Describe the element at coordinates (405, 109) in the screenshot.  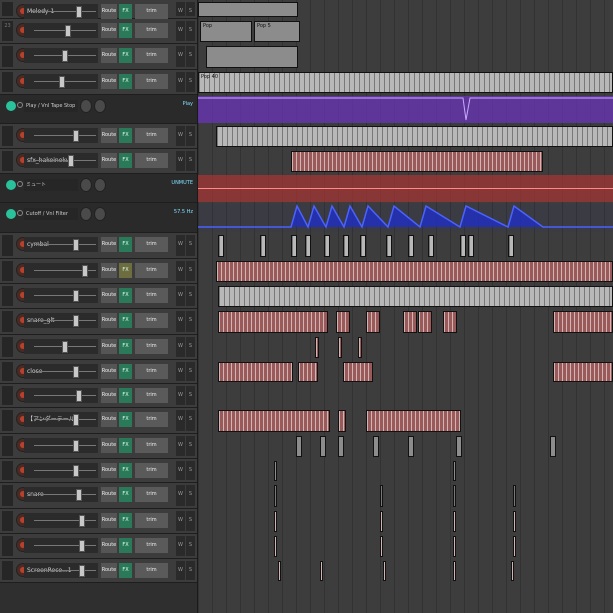
I see `envelope-band` at that location.